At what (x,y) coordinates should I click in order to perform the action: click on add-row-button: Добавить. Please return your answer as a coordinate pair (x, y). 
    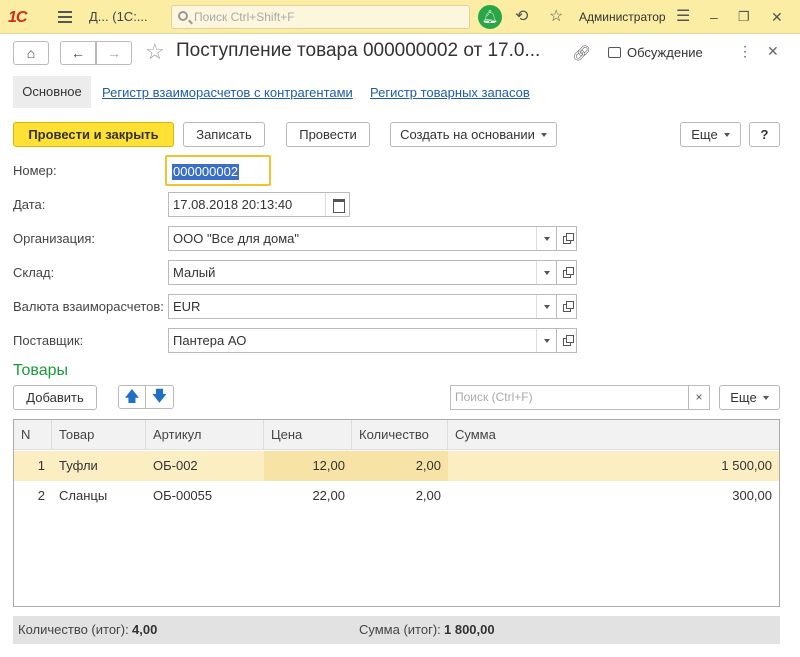
    Looking at the image, I should click on (55, 397).